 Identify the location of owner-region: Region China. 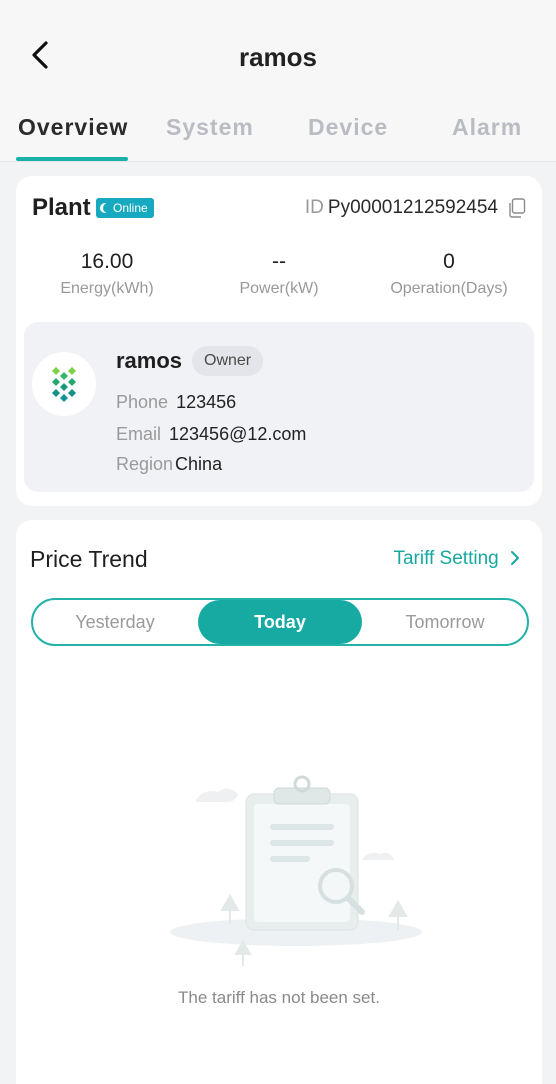
(169, 464).